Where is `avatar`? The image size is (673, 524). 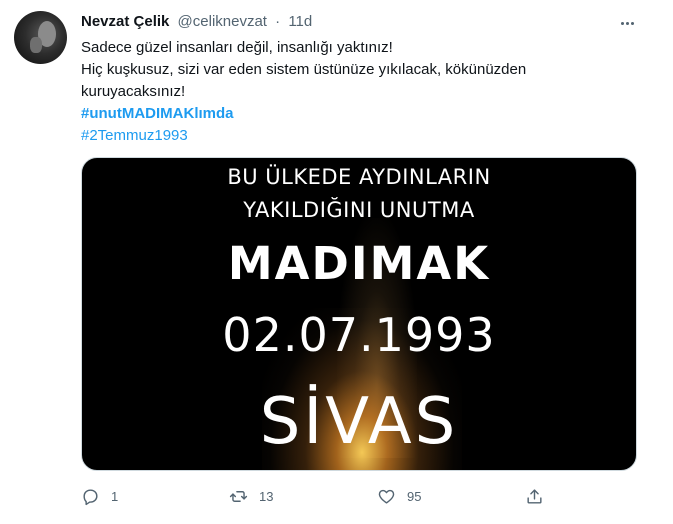
avatar is located at coordinates (40, 37).